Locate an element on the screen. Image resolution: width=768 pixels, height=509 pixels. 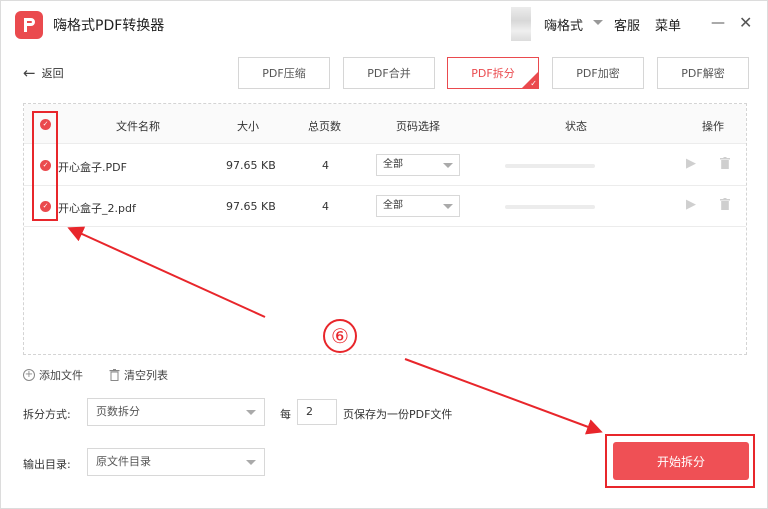
minimize-icon: — is located at coordinates (718, 23).